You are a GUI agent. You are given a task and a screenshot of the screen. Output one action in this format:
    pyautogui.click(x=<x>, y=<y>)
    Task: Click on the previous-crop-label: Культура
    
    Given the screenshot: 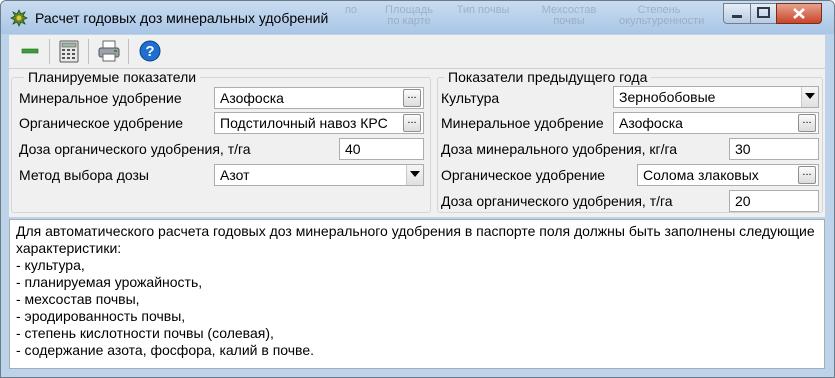 What is the action you would take?
    pyautogui.click(x=470, y=98)
    